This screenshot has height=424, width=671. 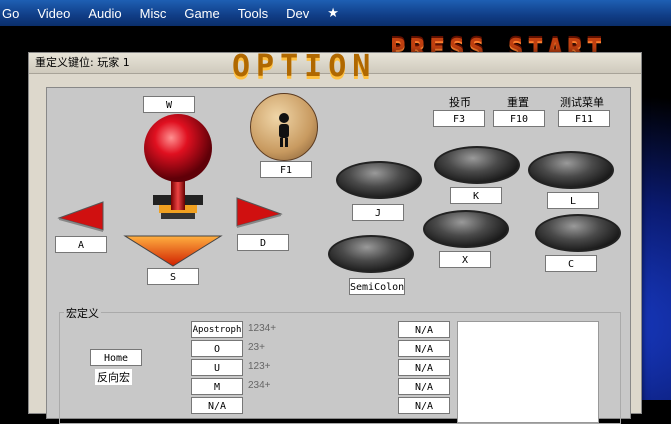 What do you see at coordinates (259, 366) in the screenshot?
I see `macro-row-3-seq: 123+` at bounding box center [259, 366].